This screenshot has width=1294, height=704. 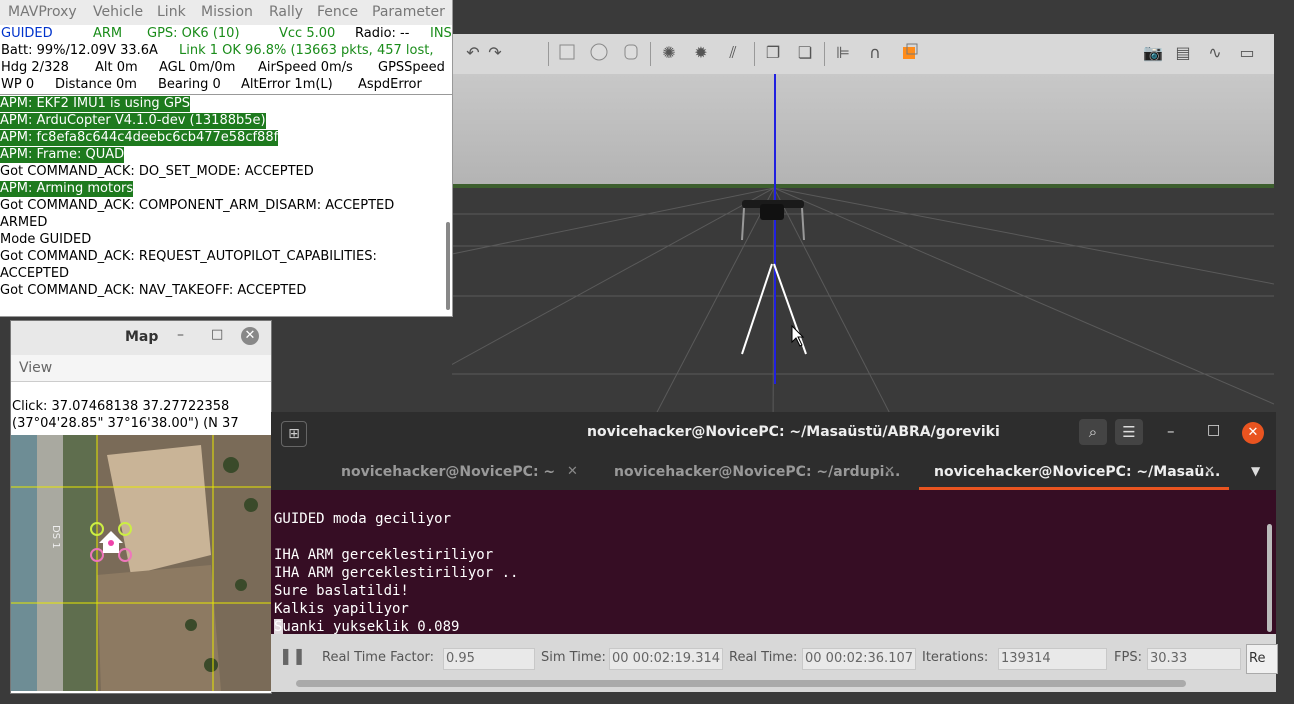 I want to click on change-view-icon, so click(x=911, y=53).